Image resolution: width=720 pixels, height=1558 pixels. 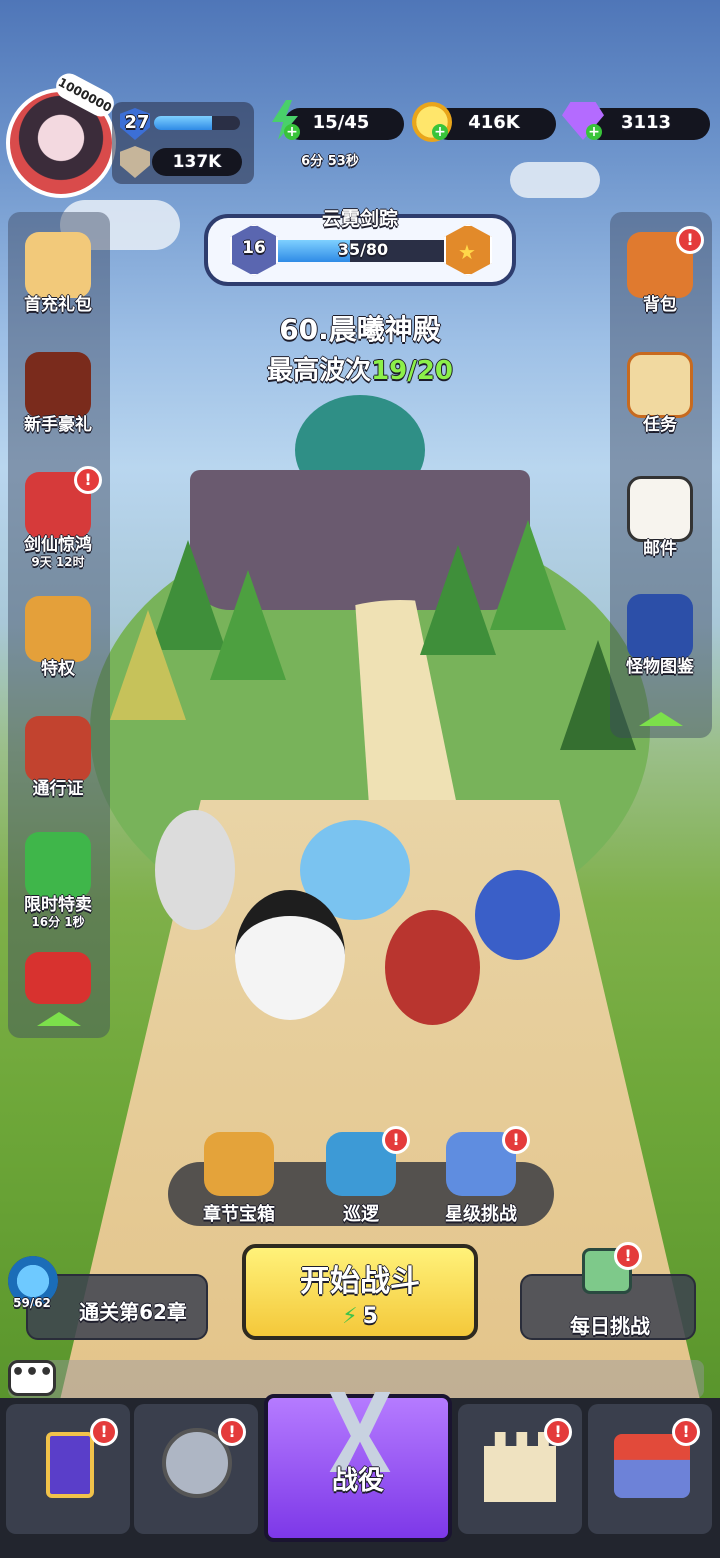 I want to click on chapter-chest-icon, so click(x=239, y=1164).